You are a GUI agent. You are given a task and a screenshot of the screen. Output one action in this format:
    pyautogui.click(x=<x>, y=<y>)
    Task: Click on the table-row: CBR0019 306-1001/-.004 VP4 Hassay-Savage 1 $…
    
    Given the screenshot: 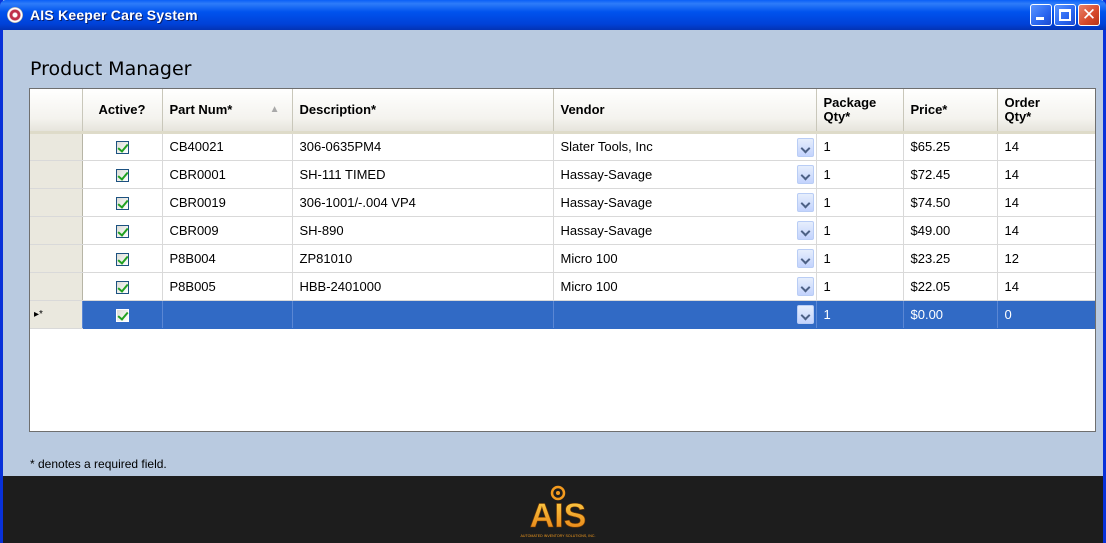 What is the action you would take?
    pyautogui.click(x=562, y=202)
    